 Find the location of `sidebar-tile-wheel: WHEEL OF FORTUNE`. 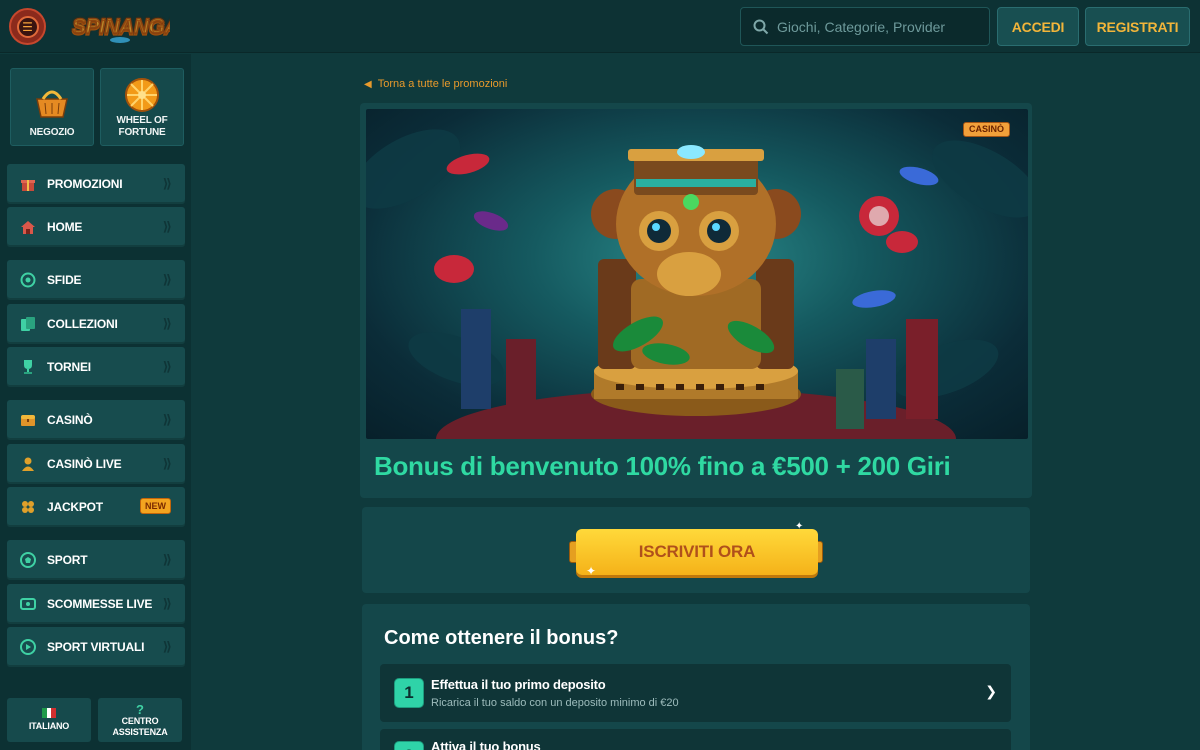

sidebar-tile-wheel: WHEEL OF FORTUNE is located at coordinates (142, 107).